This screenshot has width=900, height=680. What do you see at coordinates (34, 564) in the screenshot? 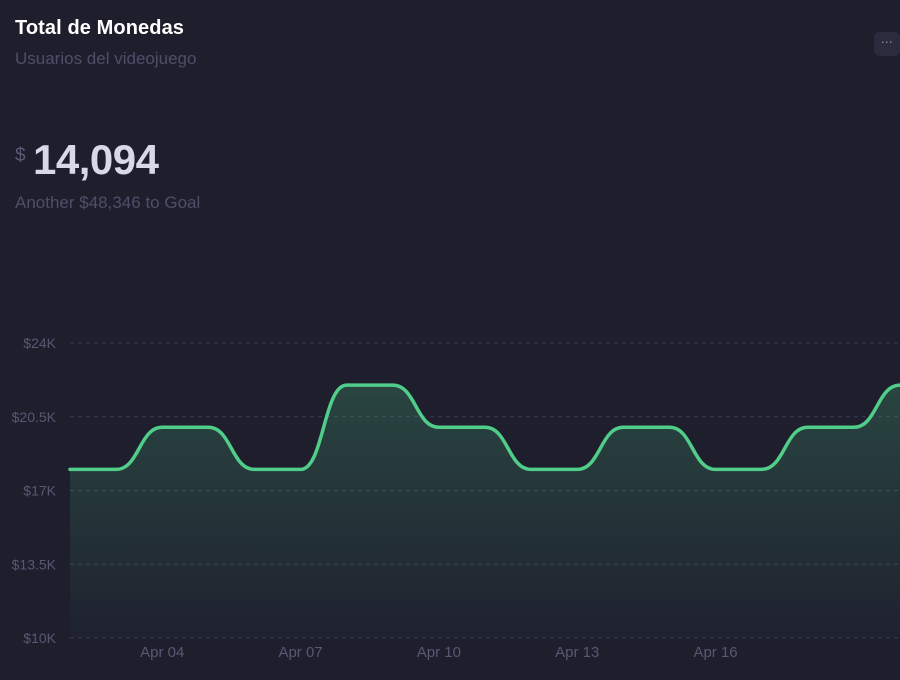
I see `y-tick-label: $13.5K` at bounding box center [34, 564].